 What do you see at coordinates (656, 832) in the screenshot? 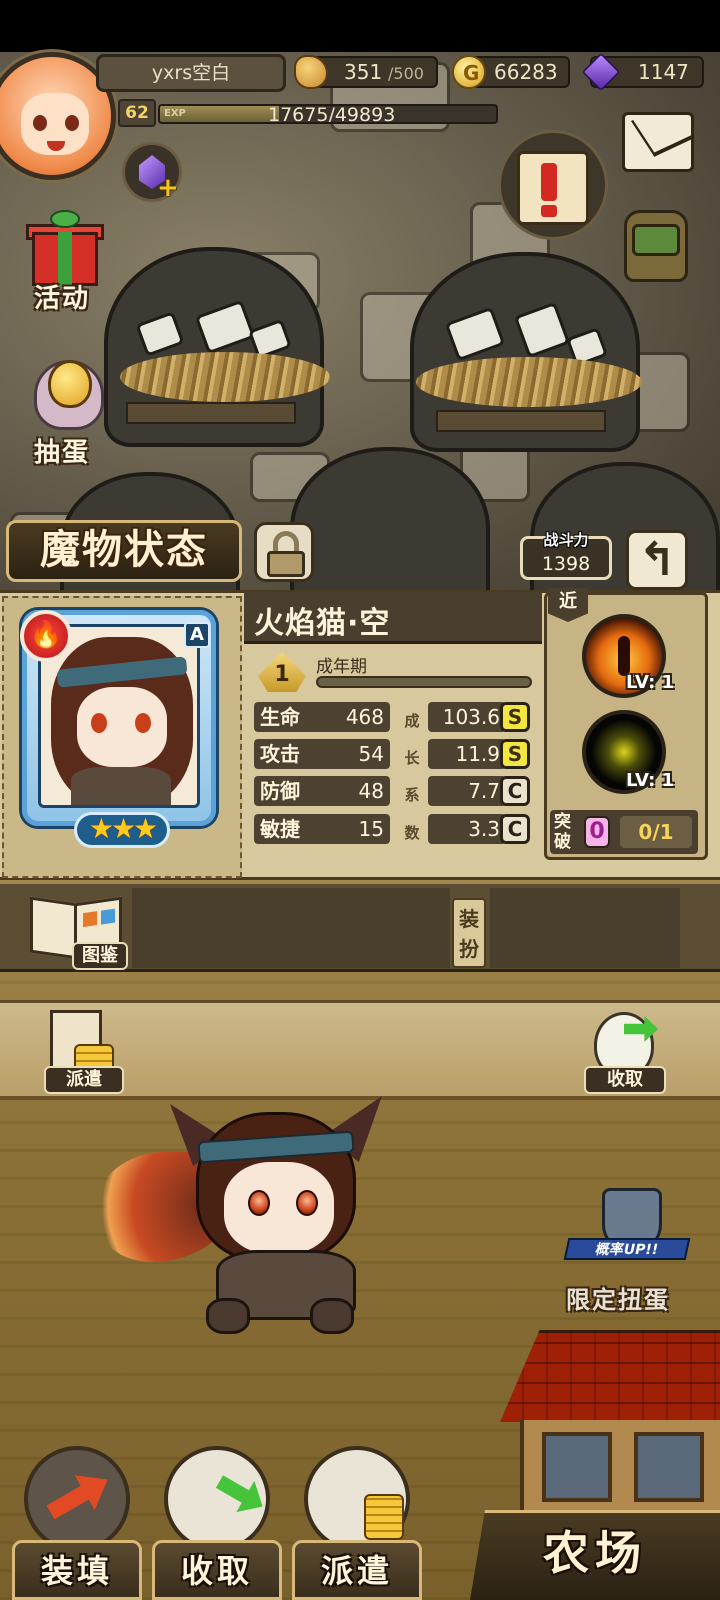
I see `breakthrough-progress: 0/1` at bounding box center [656, 832].